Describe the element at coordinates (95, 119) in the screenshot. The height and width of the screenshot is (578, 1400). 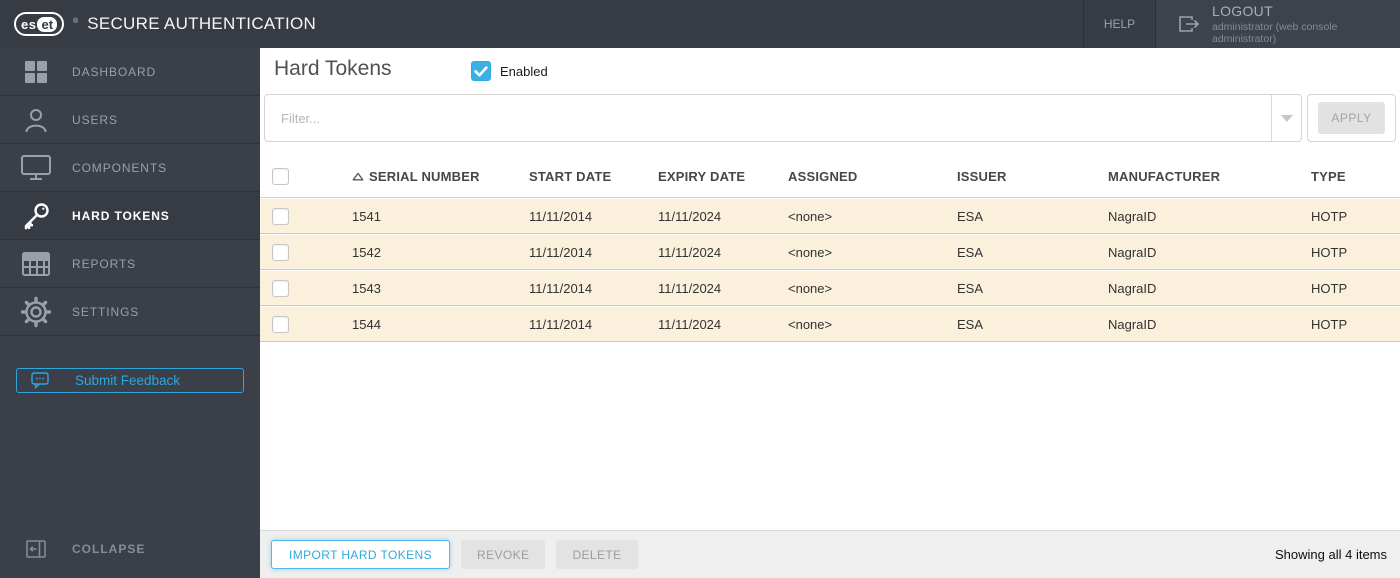
I see `sidebar-item-label: USERS` at that location.